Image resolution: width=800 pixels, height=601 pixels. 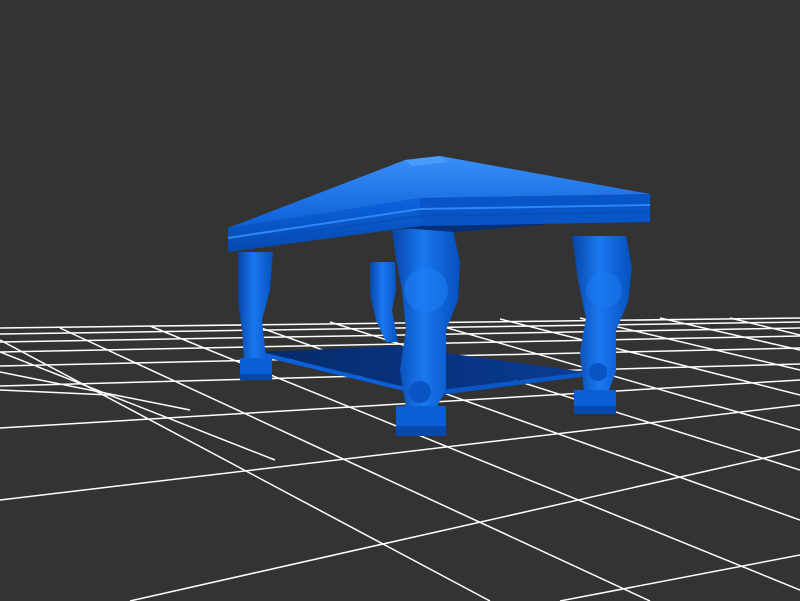 What do you see at coordinates (535, 210) in the screenshot?
I see `table-top-edge-right` at bounding box center [535, 210].